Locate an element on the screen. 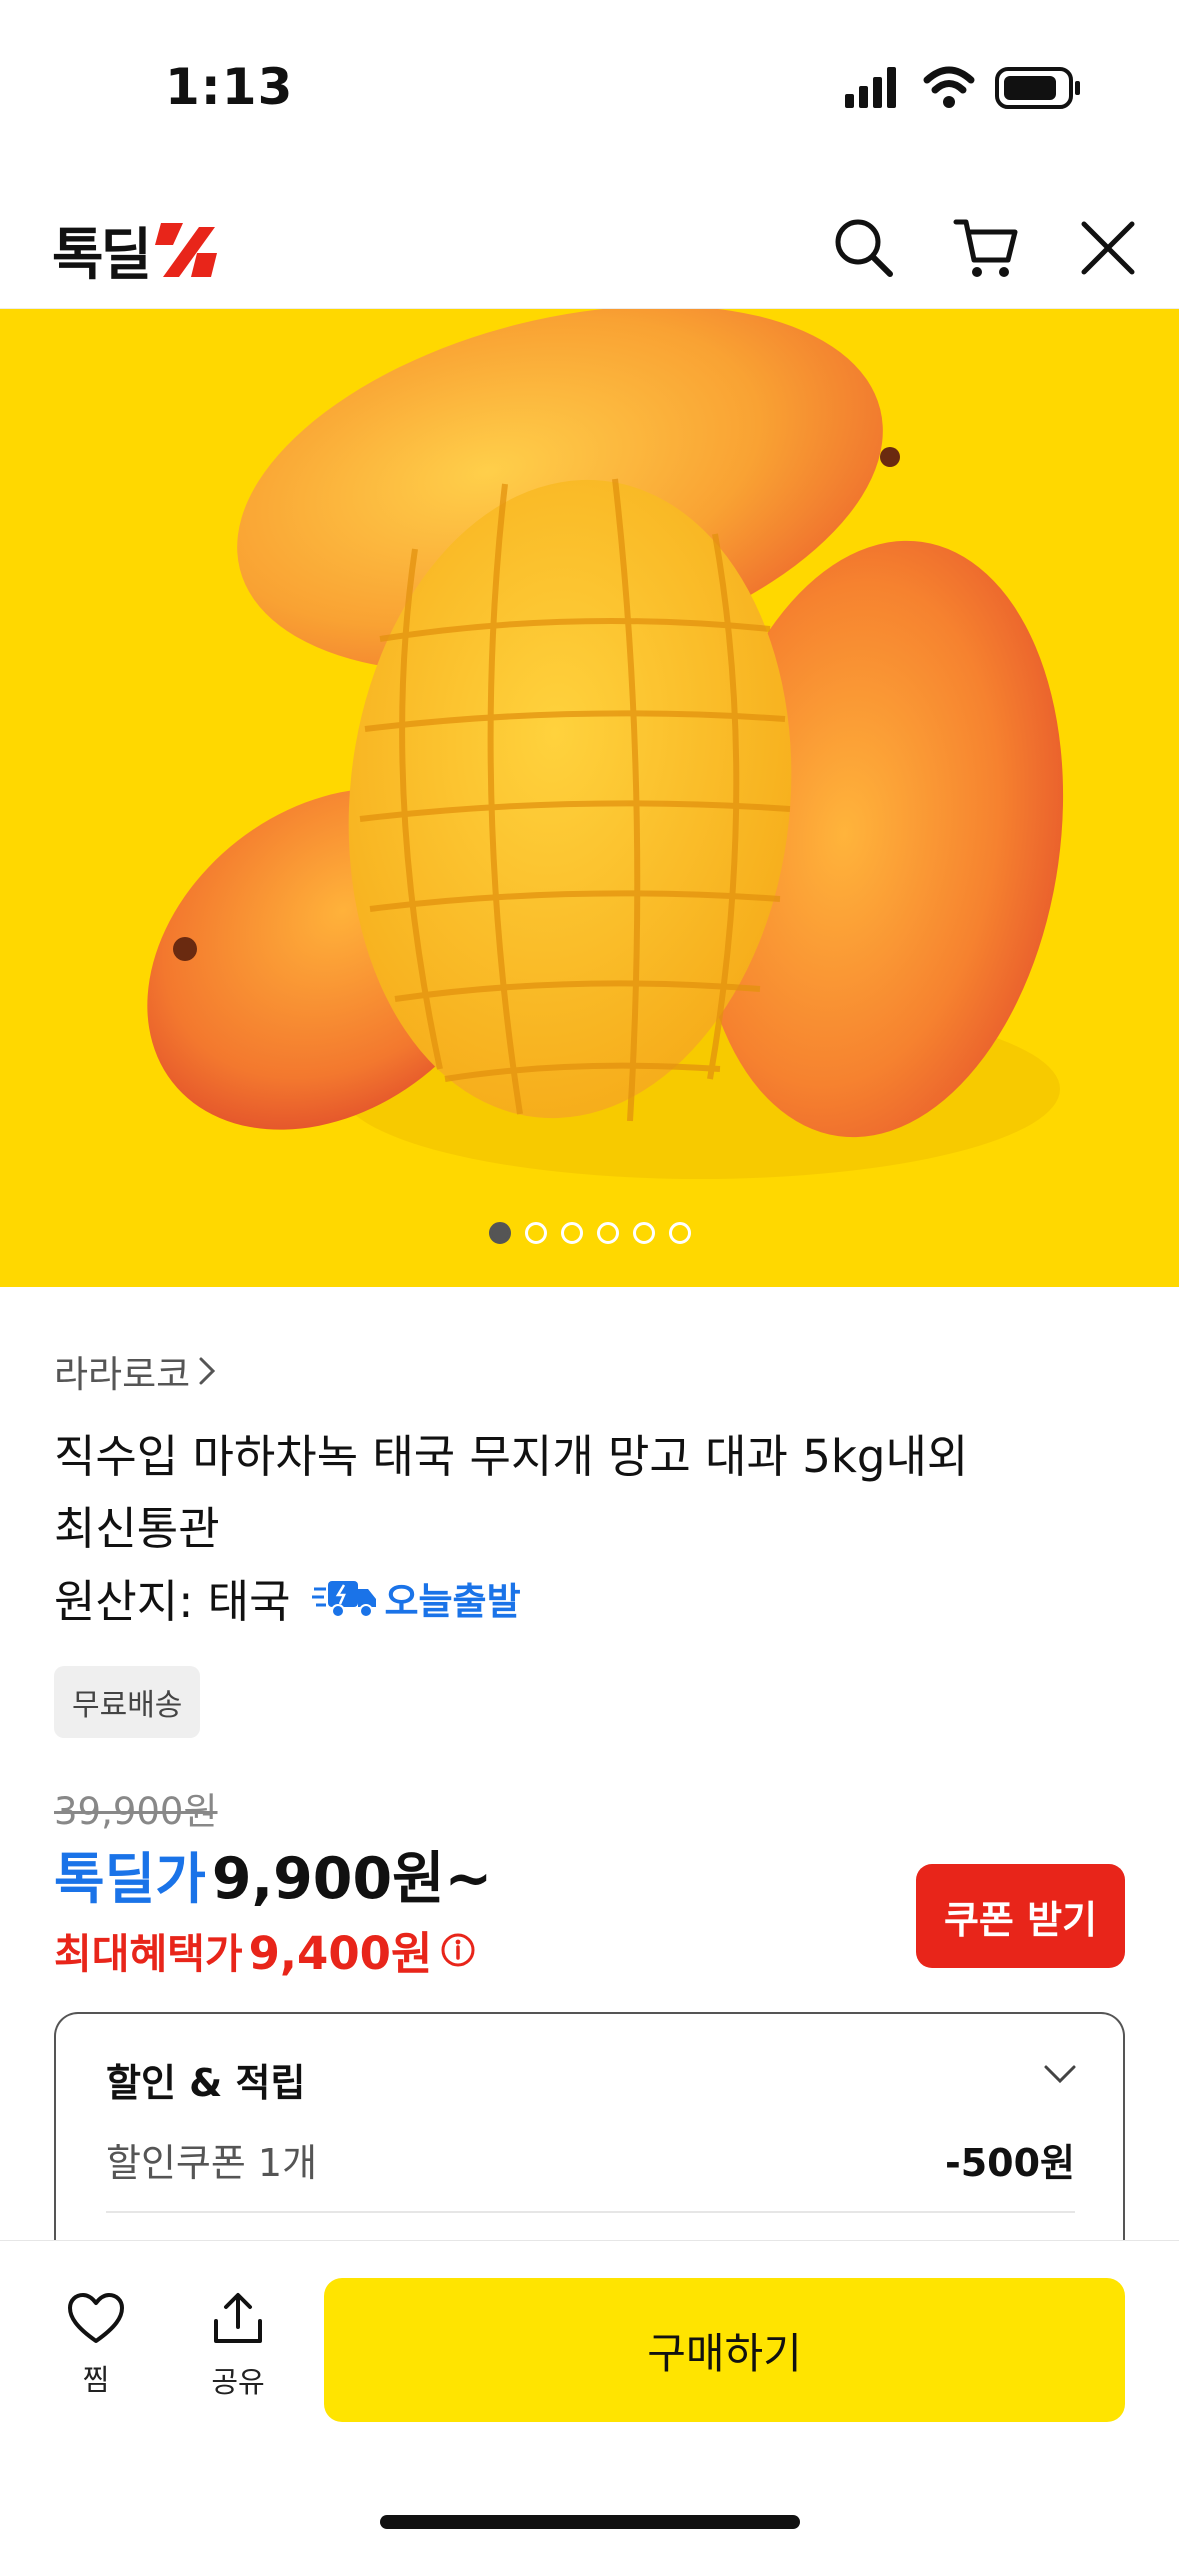  battery-icon is located at coordinates (1037, 88).